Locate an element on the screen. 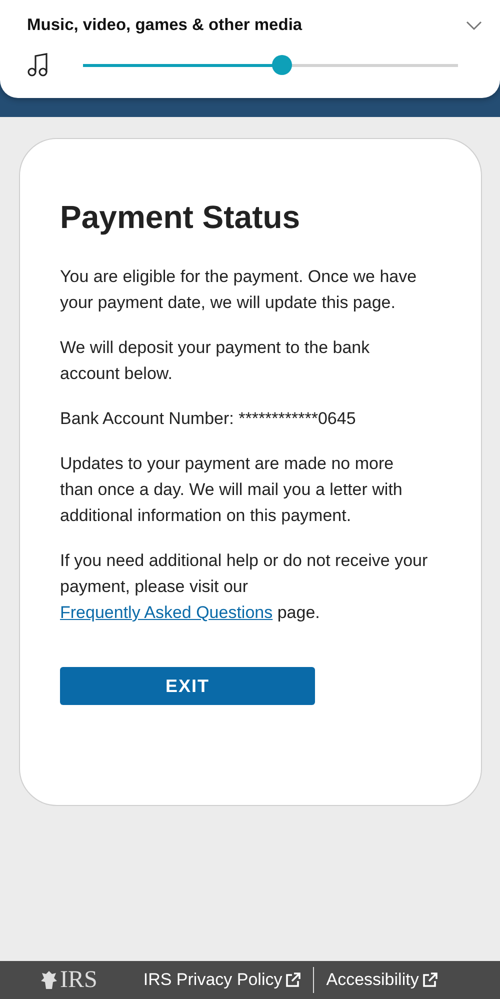 The width and height of the screenshot is (500, 999). slider-thumb is located at coordinates (282, 65).